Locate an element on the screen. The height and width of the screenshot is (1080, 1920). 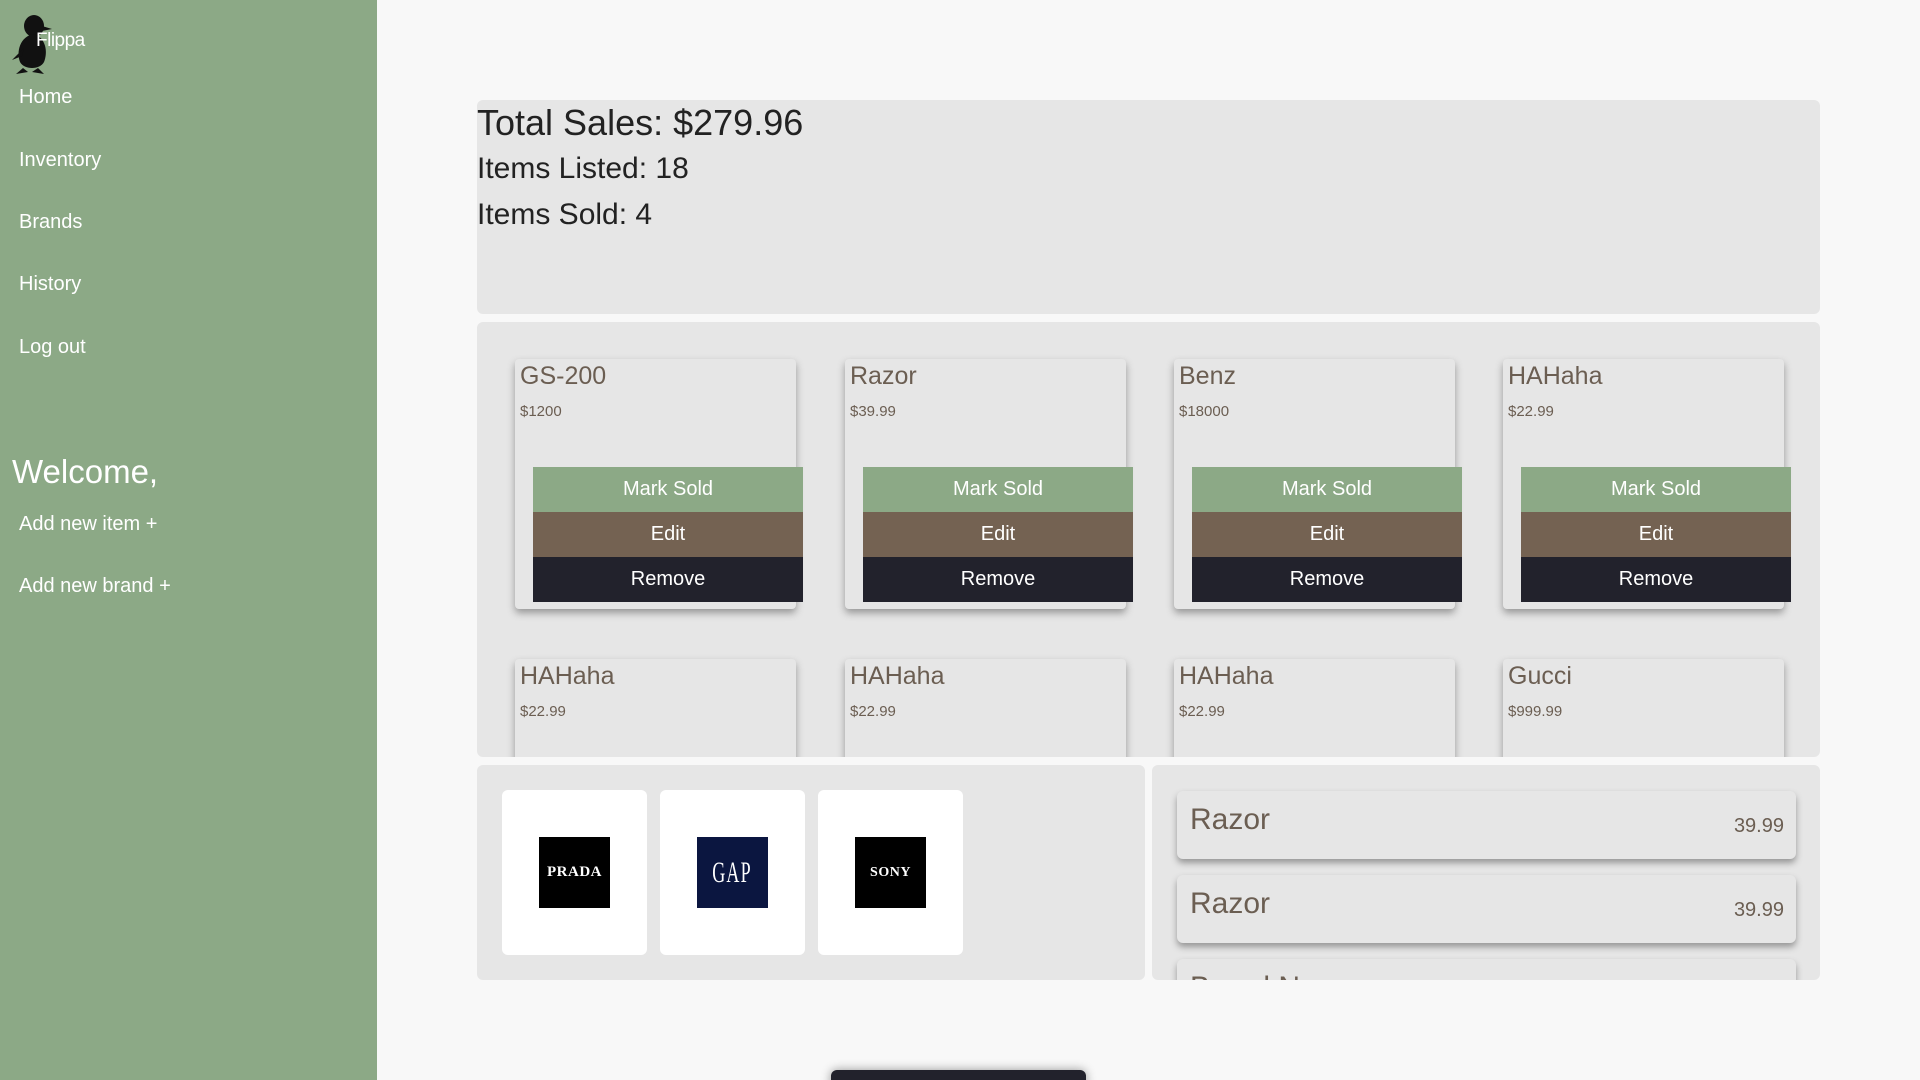
brand-tile-gap: GAP is located at coordinates (732, 872).